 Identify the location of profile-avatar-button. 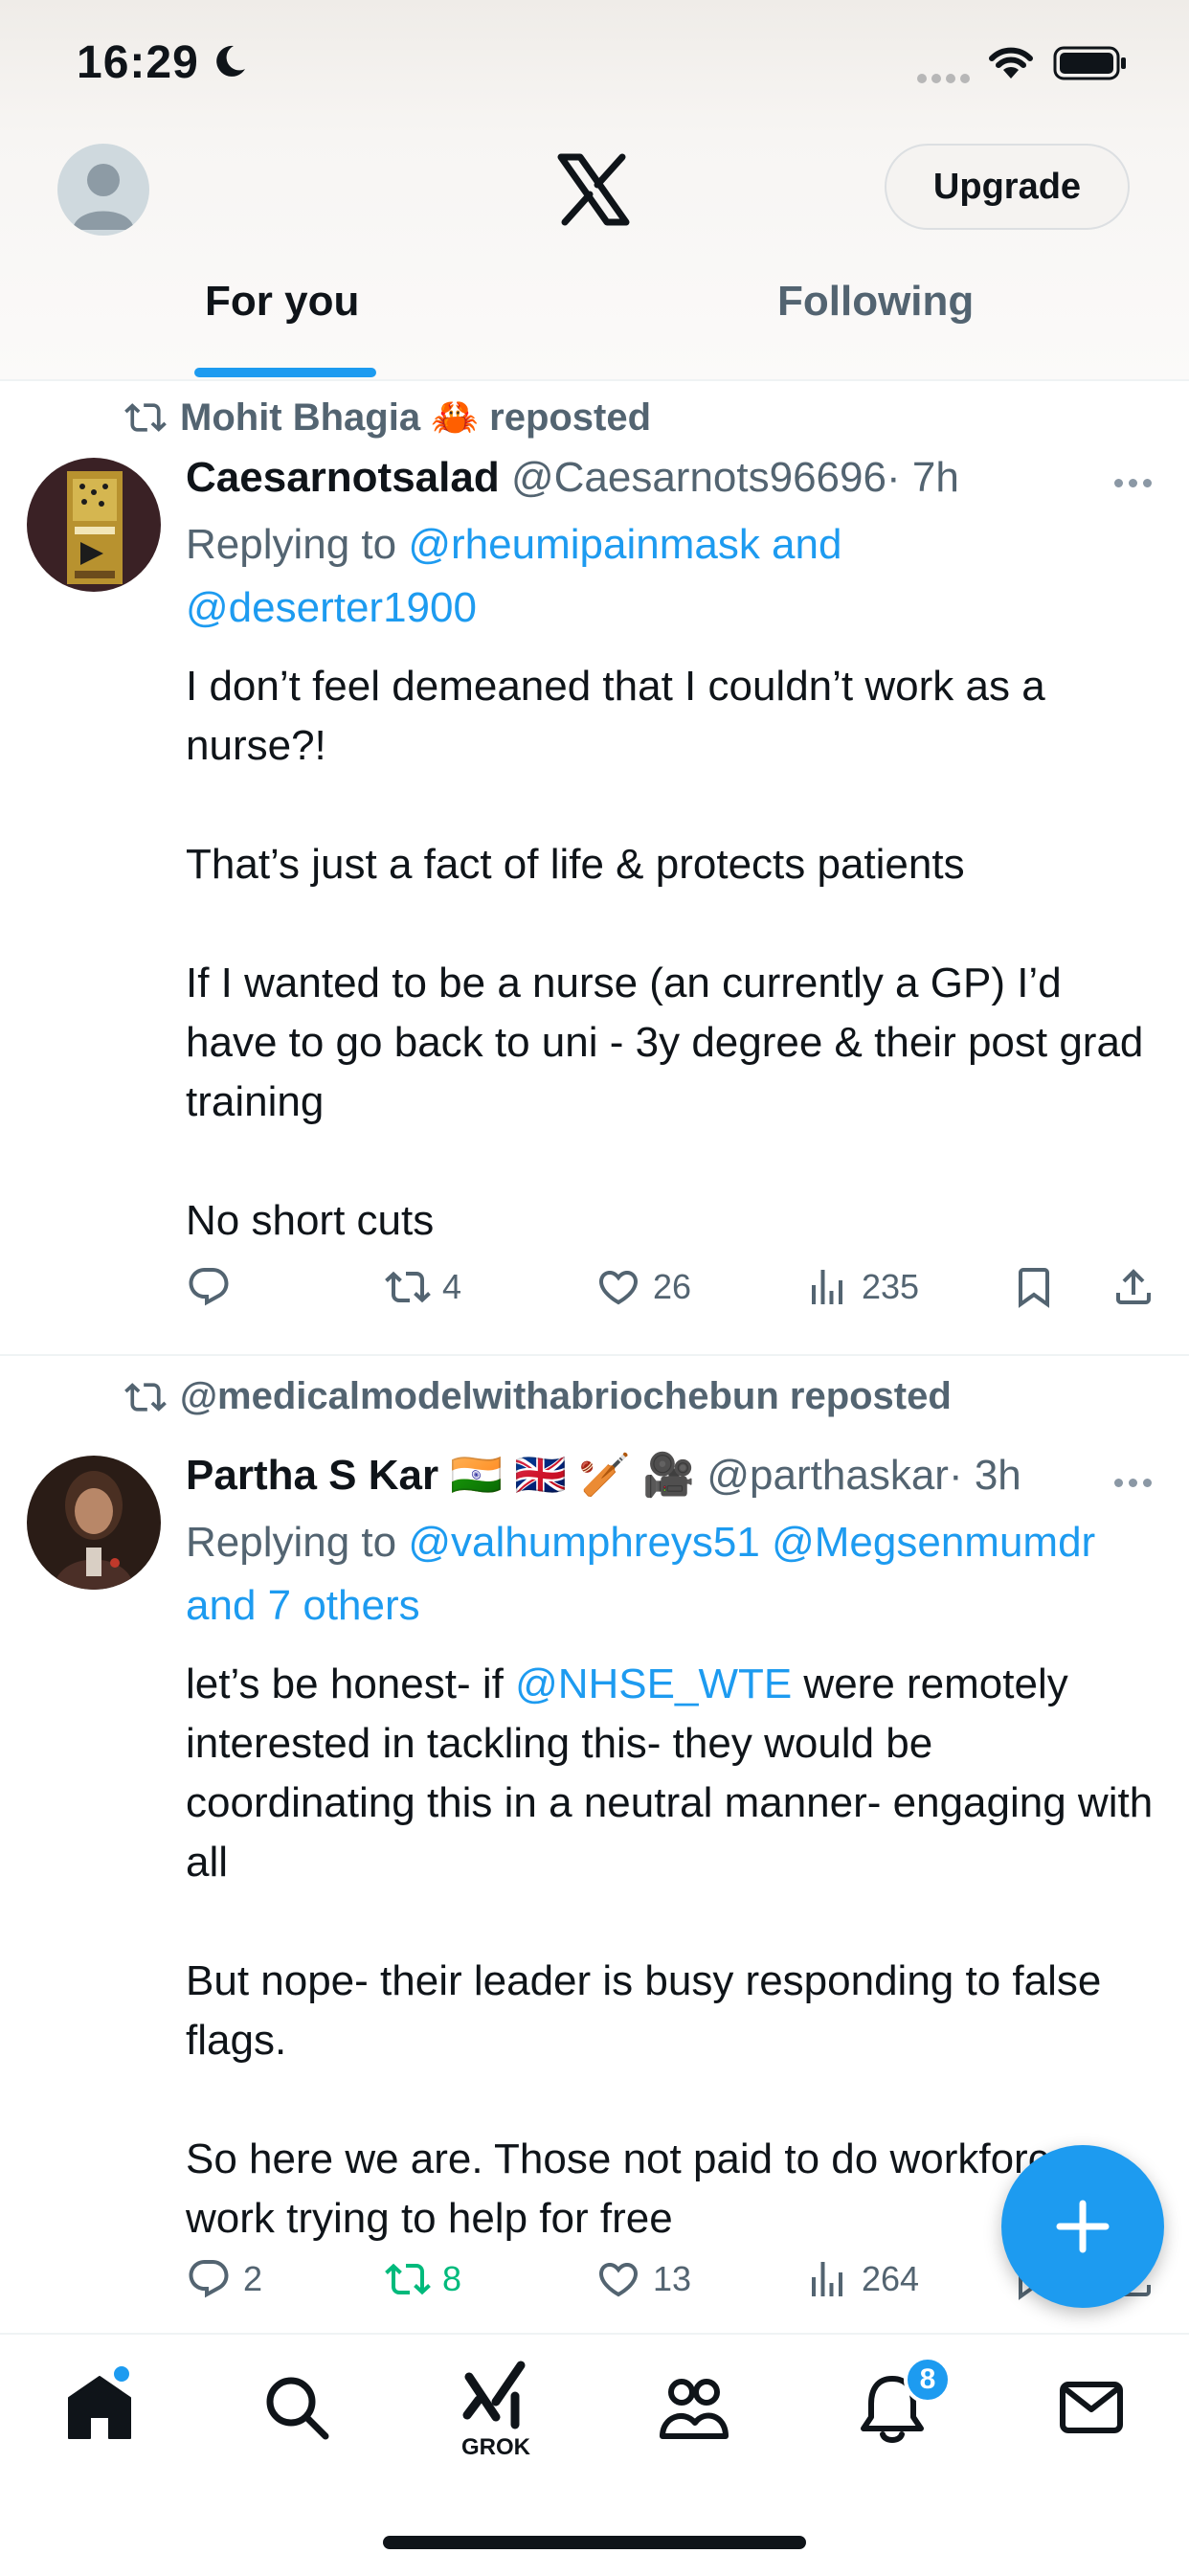
(103, 190).